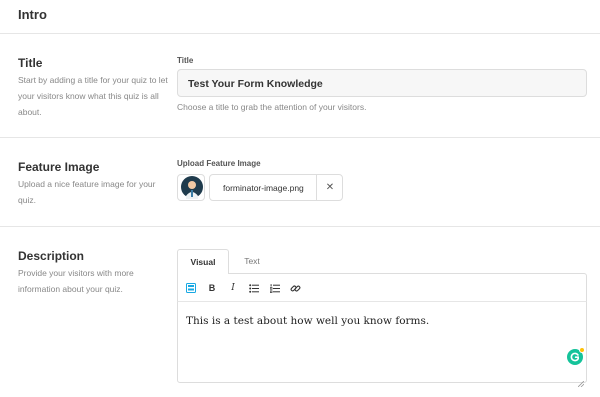 This screenshot has width=600, height=397. I want to click on file-name: forminator-image.png, so click(263, 188).